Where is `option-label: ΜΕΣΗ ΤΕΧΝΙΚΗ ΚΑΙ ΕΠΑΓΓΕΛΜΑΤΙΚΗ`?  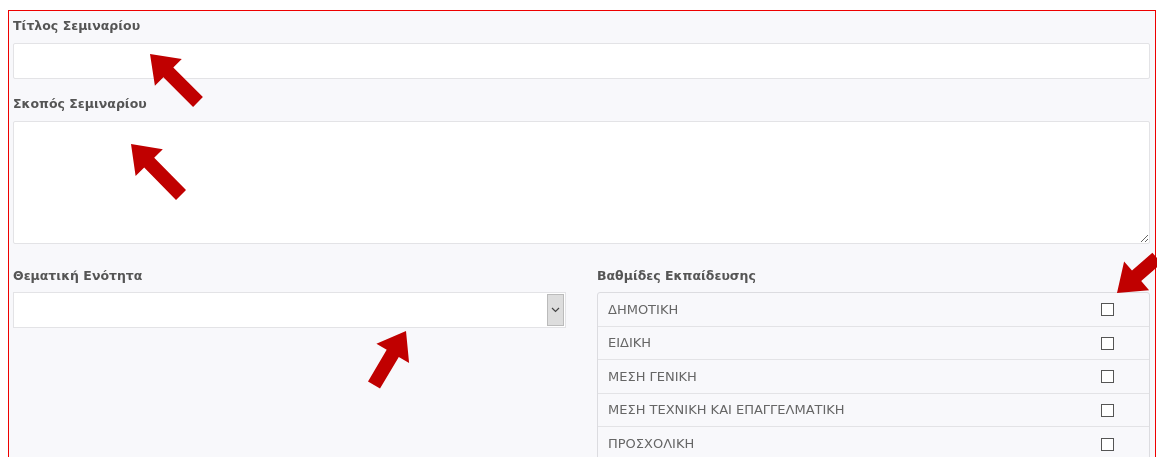
option-label: ΜΕΣΗ ΤΕΧΝΙΚΗ ΚΑΙ ΕΠΑΓΓΕΛΜΑΤΙΚΗ is located at coordinates (726, 410).